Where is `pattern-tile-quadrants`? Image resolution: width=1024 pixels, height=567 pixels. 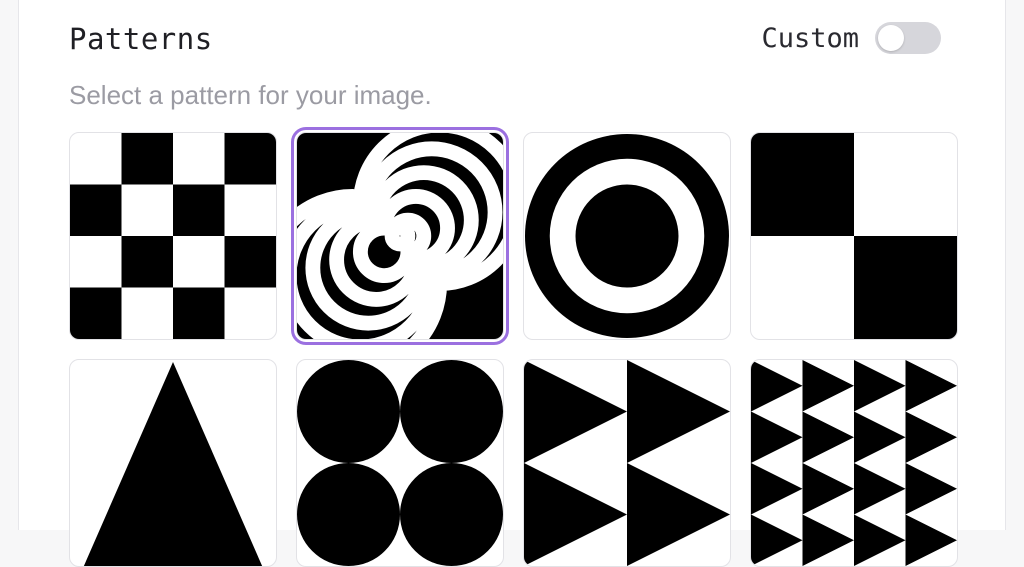 pattern-tile-quadrants is located at coordinates (854, 236).